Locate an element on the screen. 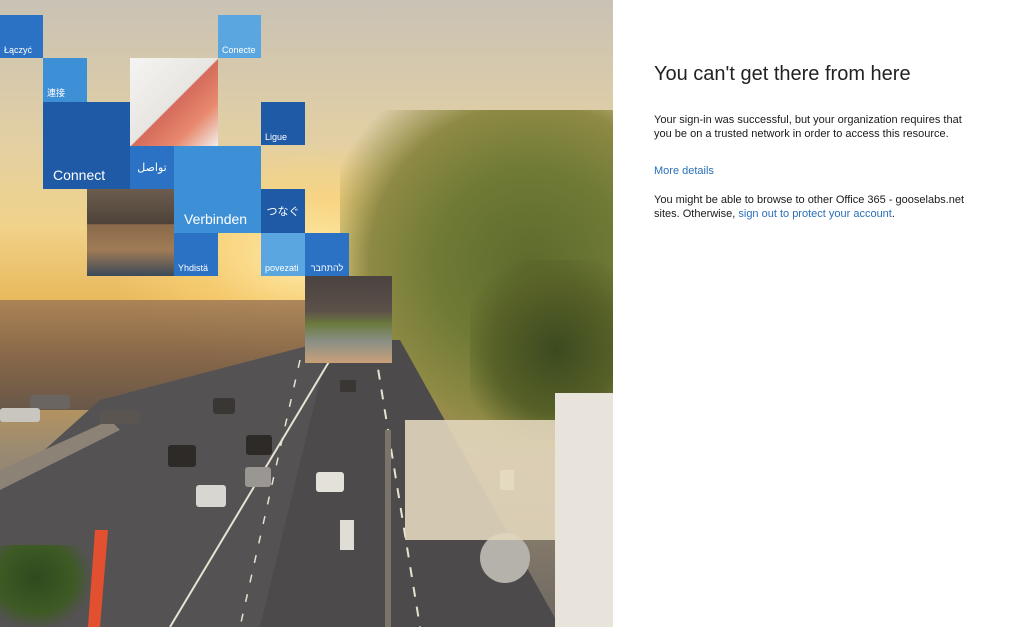 The width and height of the screenshot is (1024, 627). sign-out-link: sign out to protect your account is located at coordinates (814, 214).